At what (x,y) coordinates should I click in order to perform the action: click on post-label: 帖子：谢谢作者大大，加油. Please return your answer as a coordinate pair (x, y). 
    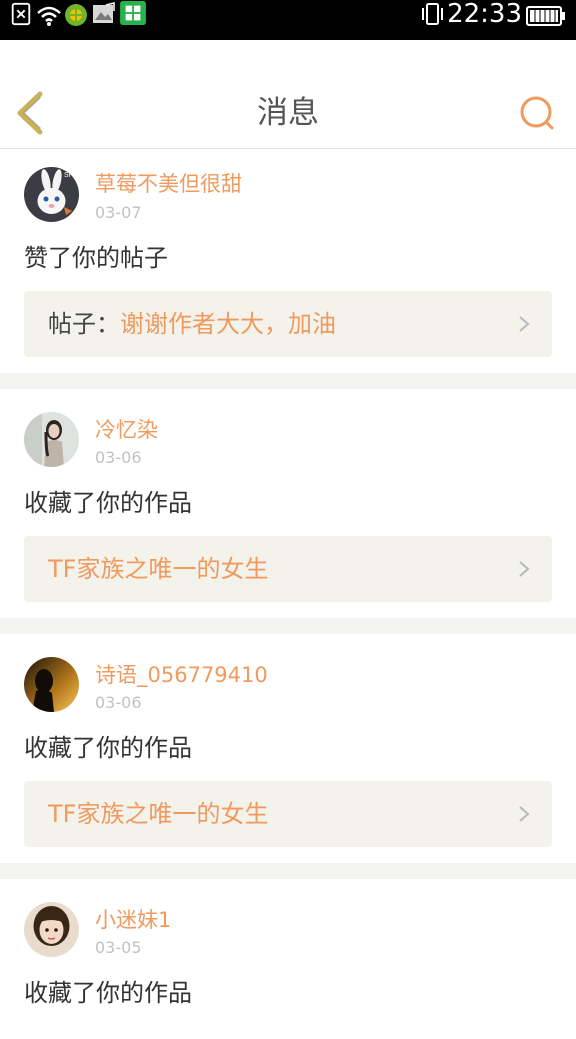
    Looking at the image, I should click on (192, 324).